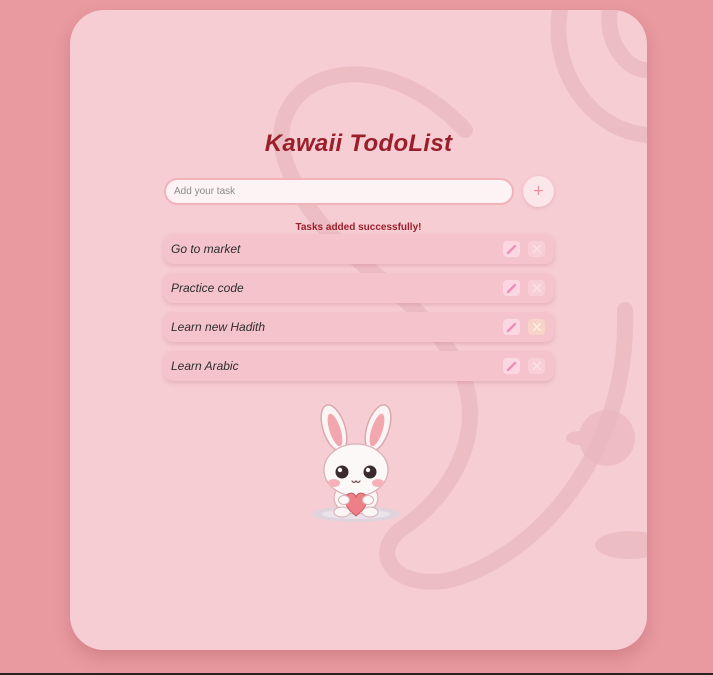 This screenshot has width=713, height=675. What do you see at coordinates (359, 366) in the screenshot?
I see `task-item: Learn Arabic` at bounding box center [359, 366].